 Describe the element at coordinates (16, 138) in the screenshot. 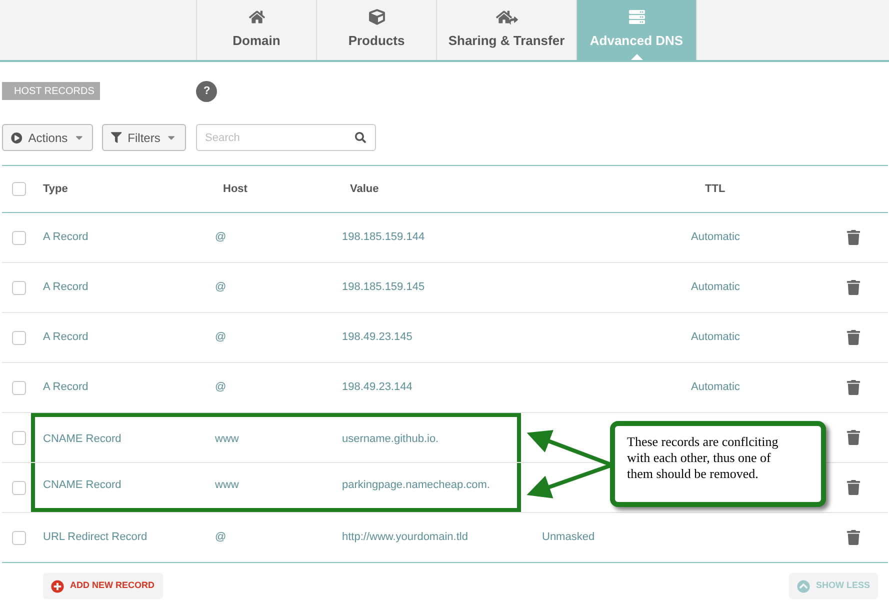

I see `play-icon` at that location.